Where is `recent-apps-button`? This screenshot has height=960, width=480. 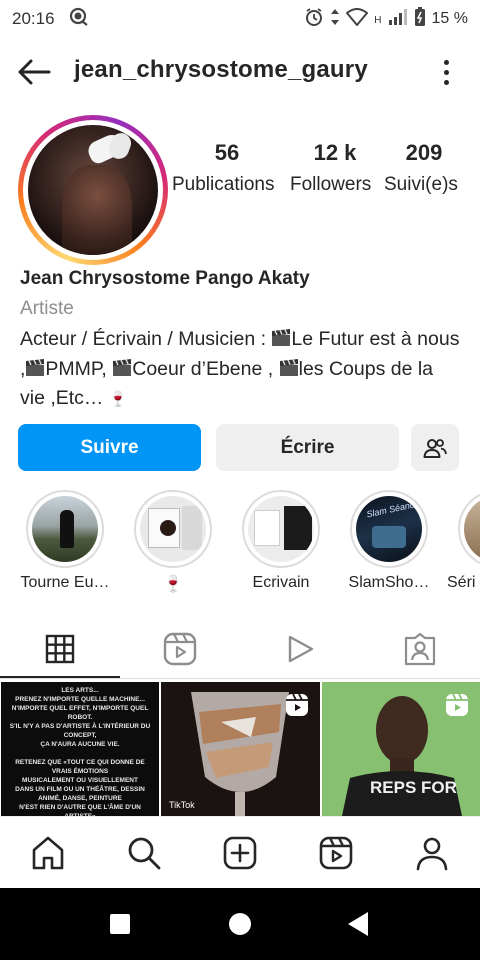
recent-apps-button is located at coordinates (120, 924).